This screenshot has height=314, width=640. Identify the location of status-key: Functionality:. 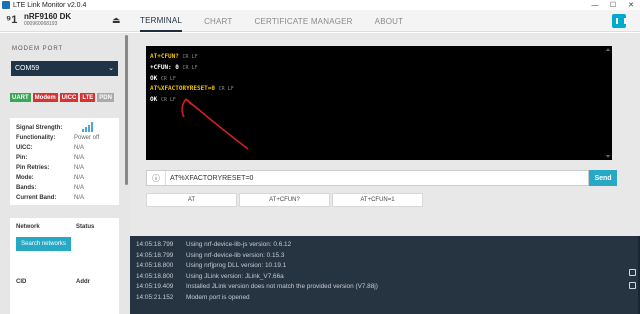
(36, 138).